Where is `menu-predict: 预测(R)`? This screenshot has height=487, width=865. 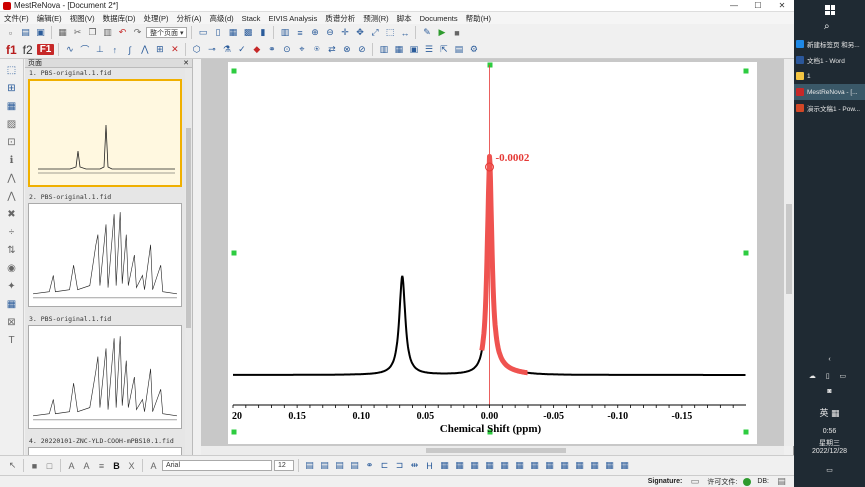 menu-predict: 预测(R) is located at coordinates (375, 18).